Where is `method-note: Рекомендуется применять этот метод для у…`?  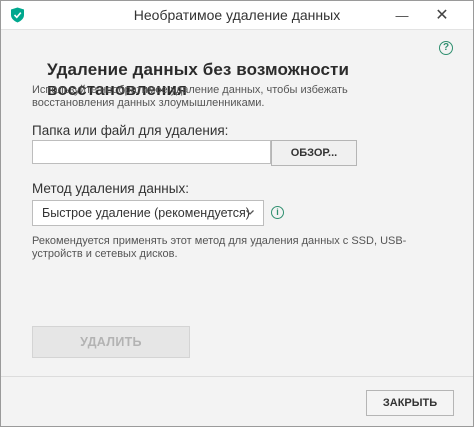
method-note: Рекомендуется применять этот метод для у… is located at coordinates (219, 247).